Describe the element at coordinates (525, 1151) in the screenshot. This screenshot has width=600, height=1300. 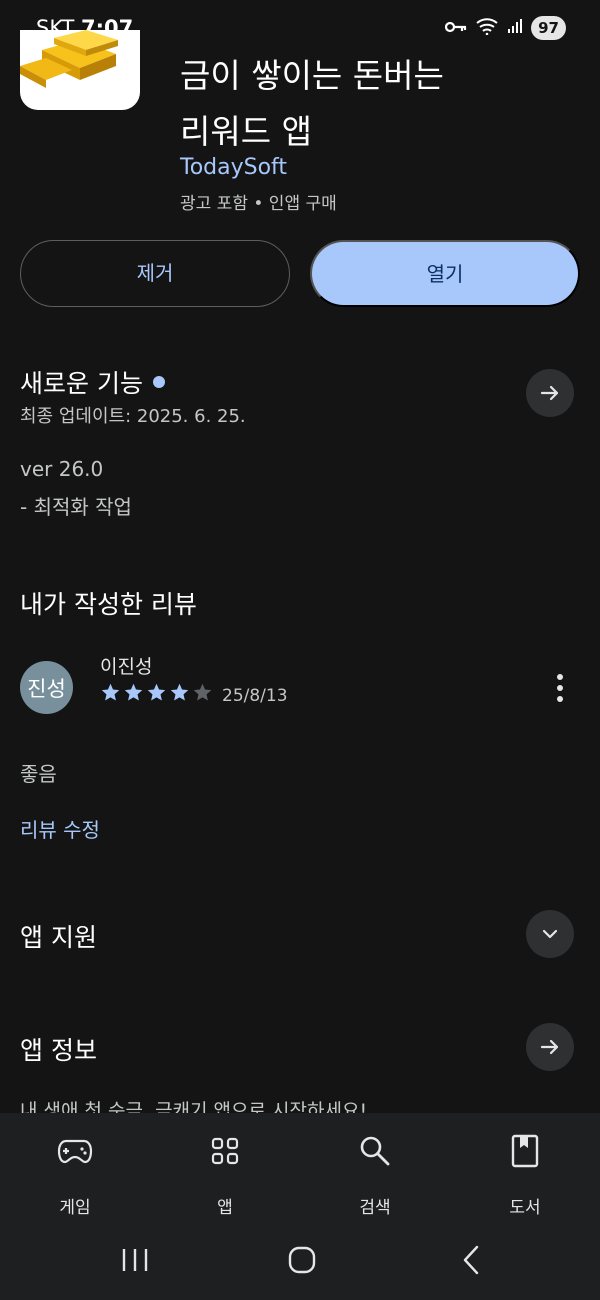
I see `book-icon` at that location.